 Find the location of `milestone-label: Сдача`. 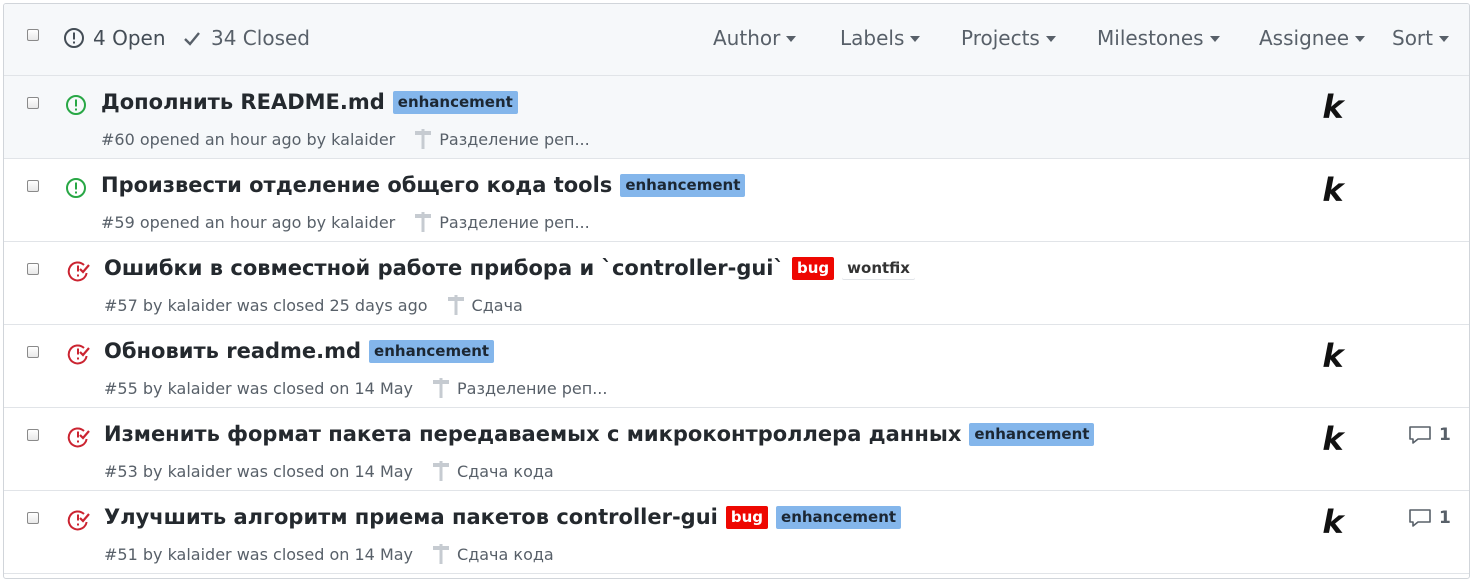

milestone-label: Сдача is located at coordinates (497, 305).